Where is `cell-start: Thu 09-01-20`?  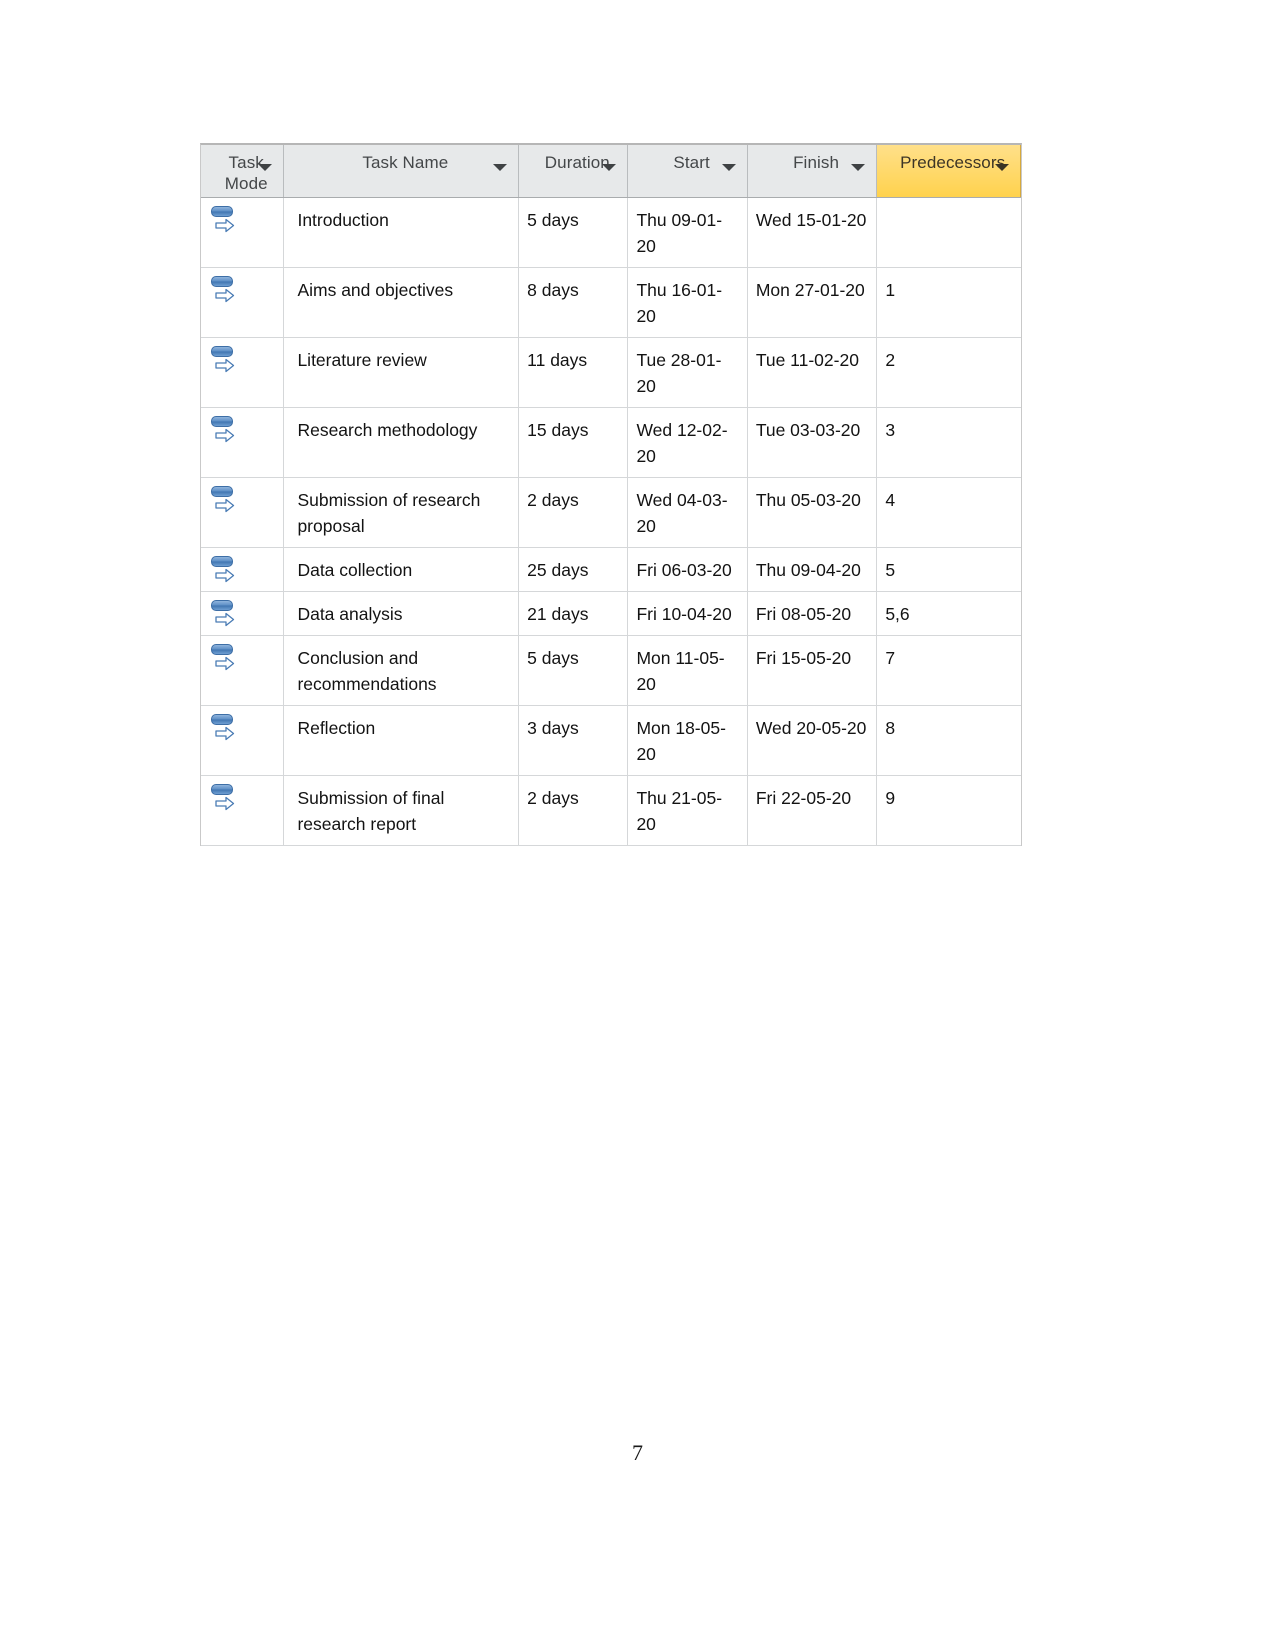 cell-start: Thu 09-01-20 is located at coordinates (687, 232).